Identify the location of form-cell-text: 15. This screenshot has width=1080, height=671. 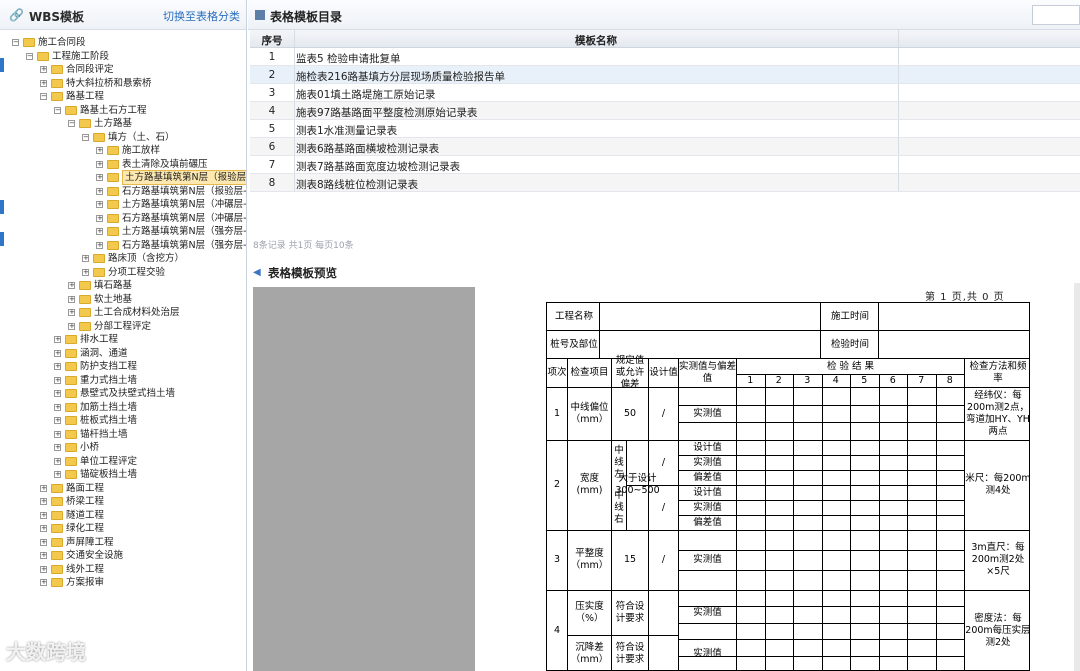
(630, 559).